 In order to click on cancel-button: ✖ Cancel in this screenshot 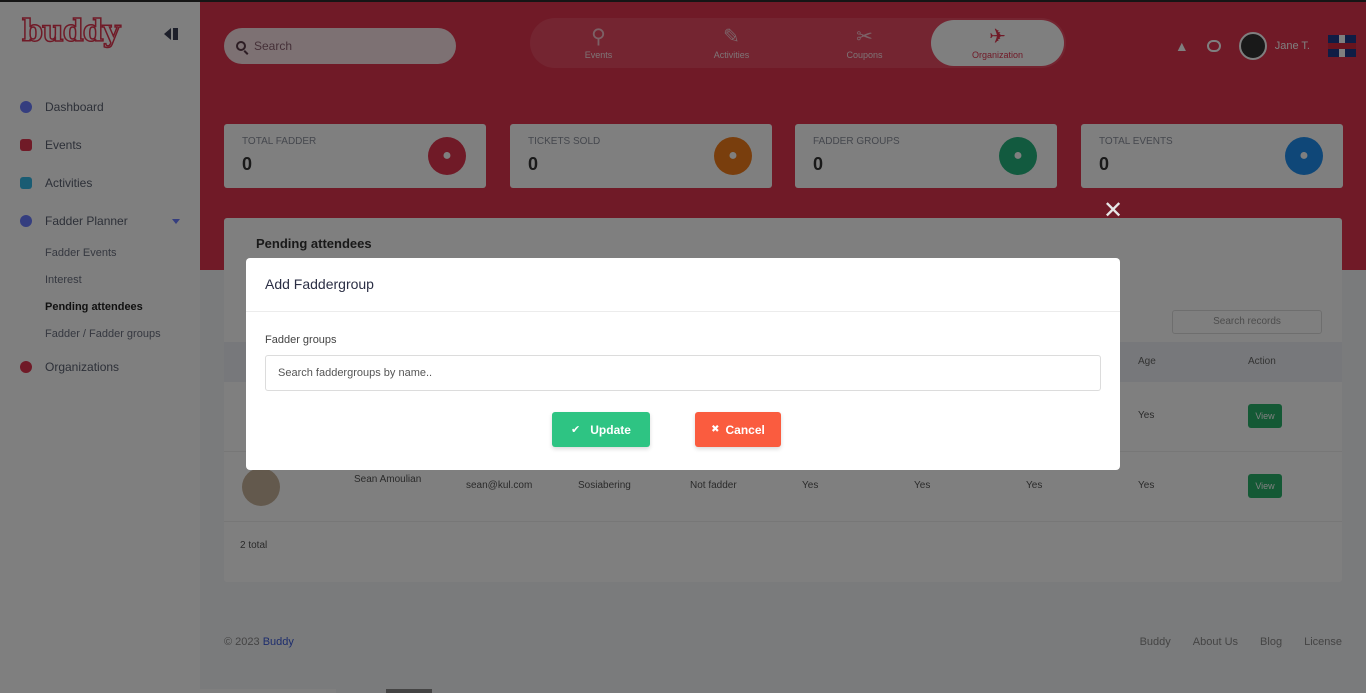, I will do `click(738, 429)`.